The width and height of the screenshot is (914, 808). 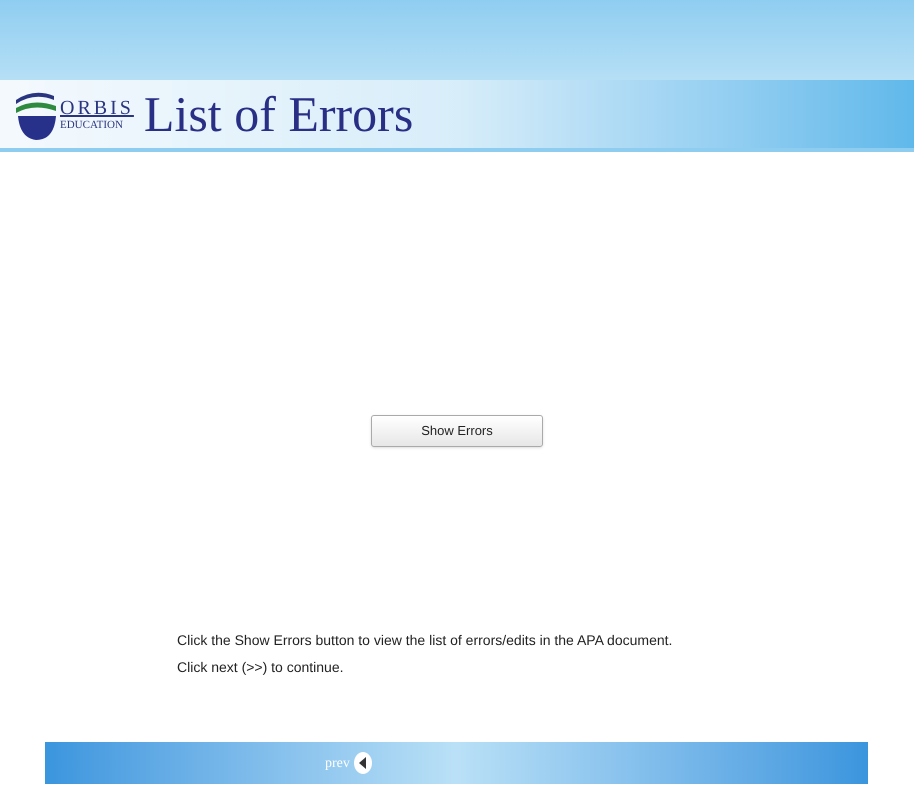 I want to click on instruction-text: Click the Show Errors button to view the list of errors/edits in the APA document., so click(x=424, y=640).